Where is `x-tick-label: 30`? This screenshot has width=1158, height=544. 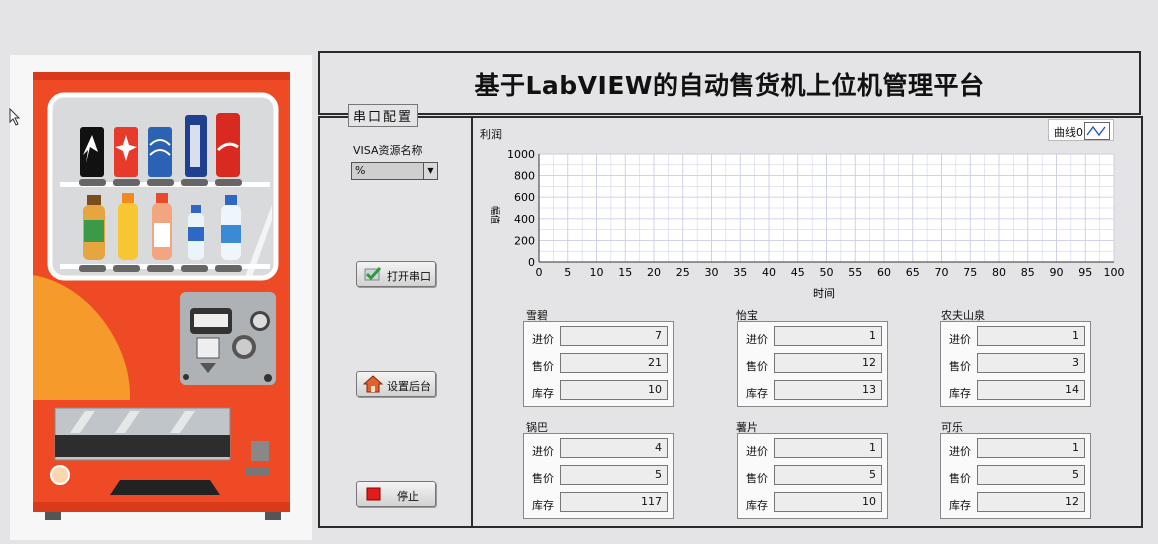
x-tick-label: 30 is located at coordinates (712, 272).